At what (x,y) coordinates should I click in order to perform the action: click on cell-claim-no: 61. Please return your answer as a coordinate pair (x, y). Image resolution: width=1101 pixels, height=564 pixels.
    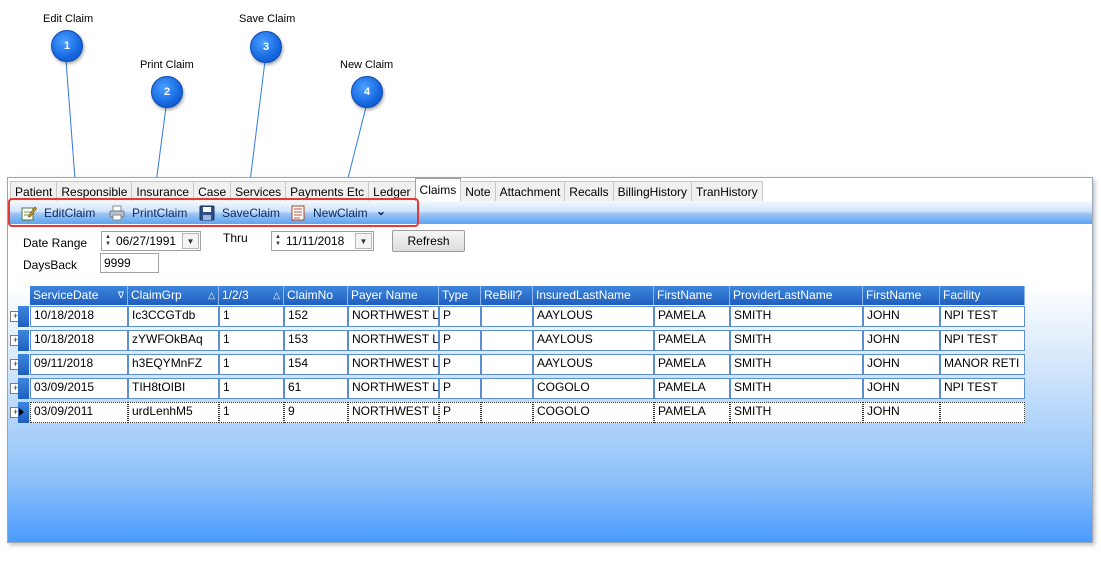
    Looking at the image, I should click on (316, 388).